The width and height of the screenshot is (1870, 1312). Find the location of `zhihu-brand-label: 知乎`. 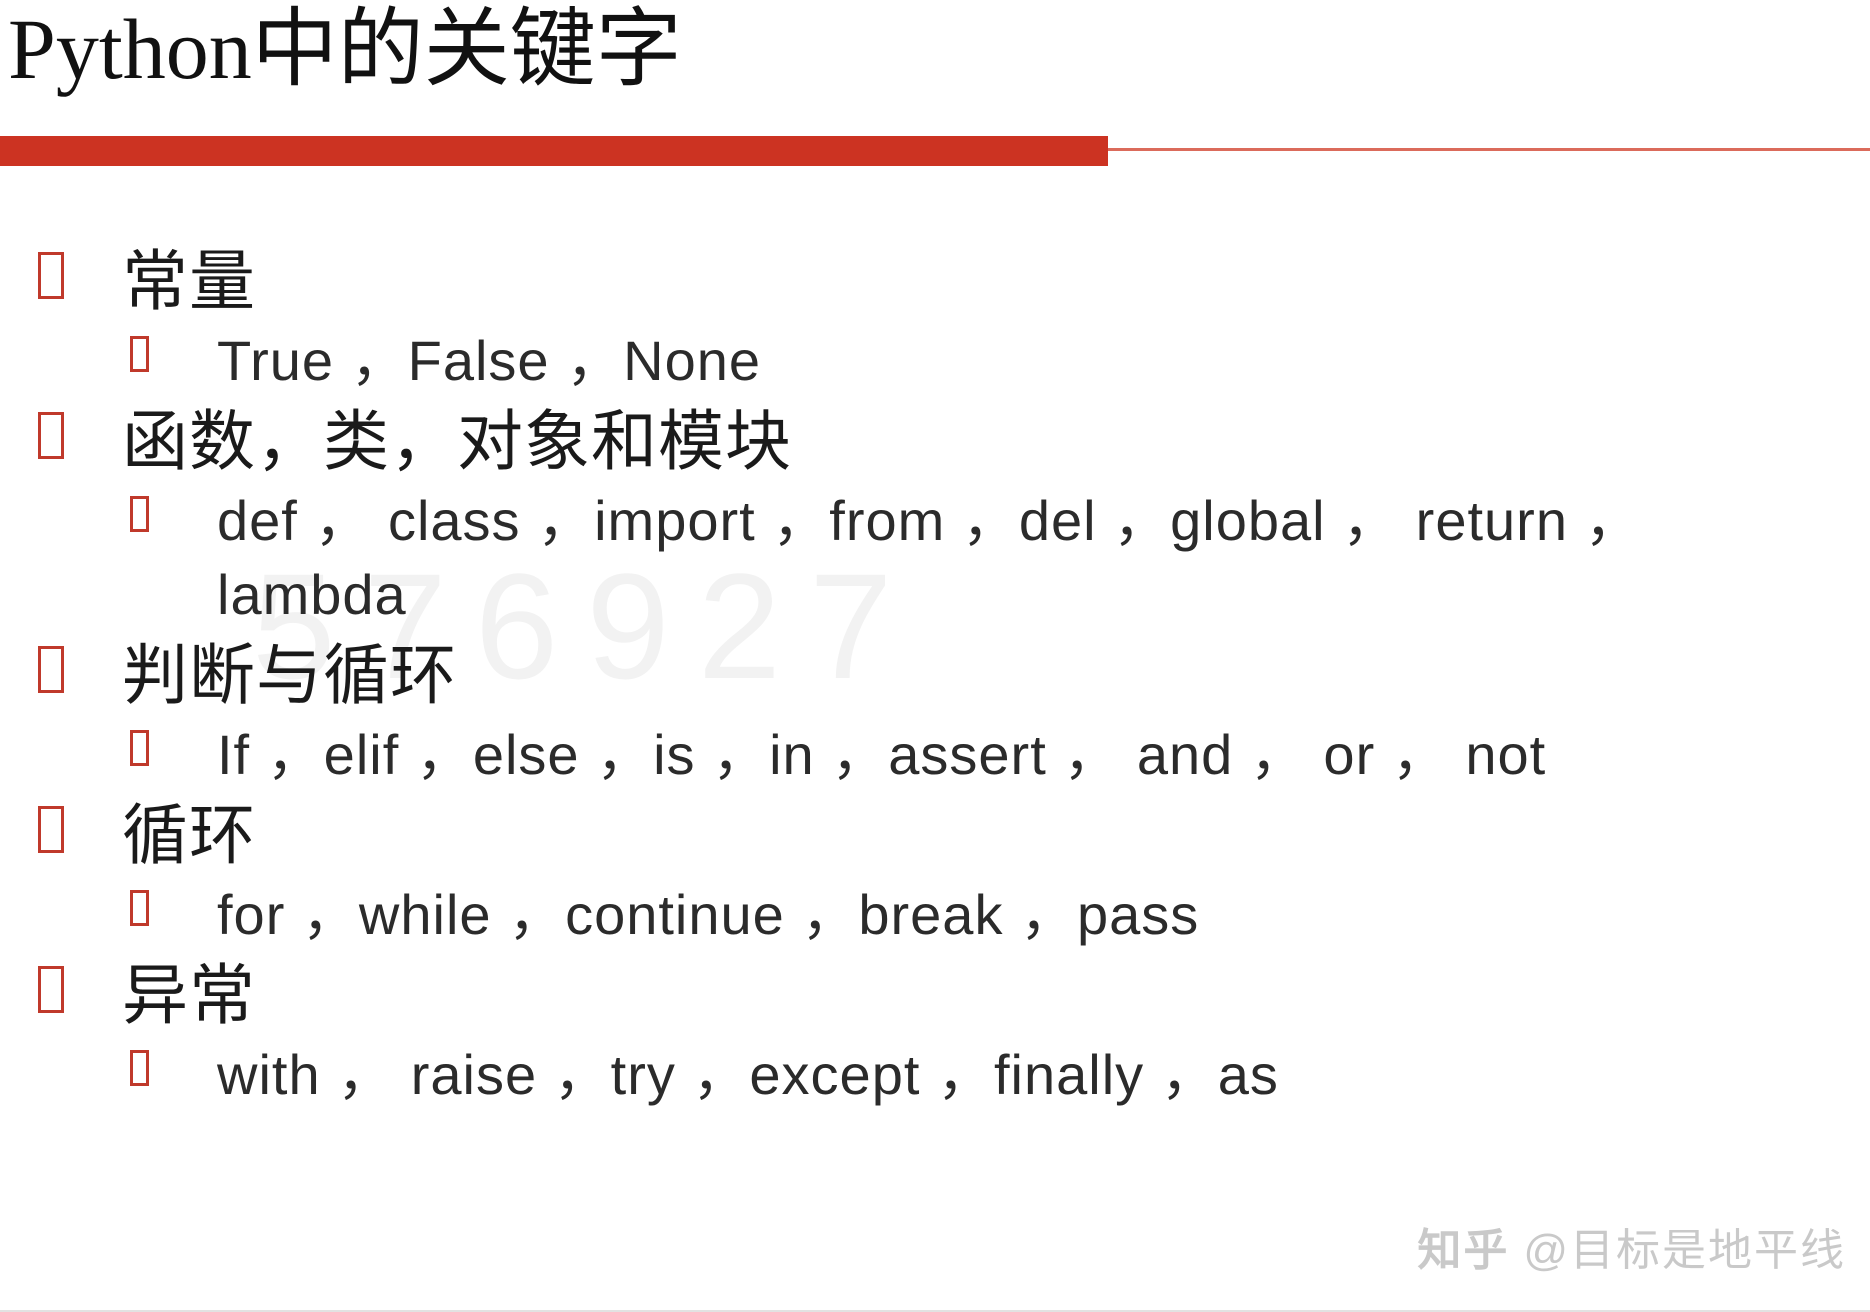

zhihu-brand-label: 知乎 is located at coordinates (1463, 1250).